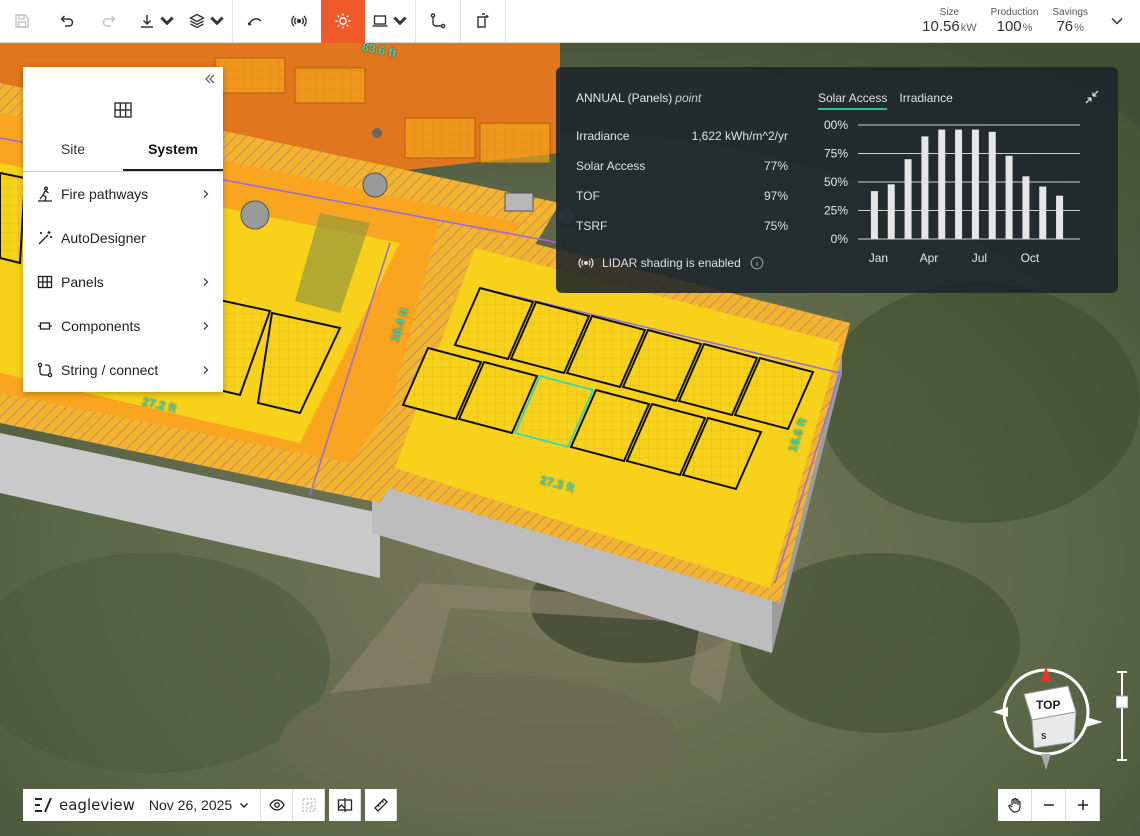  What do you see at coordinates (1030, 258) in the screenshot?
I see `x-tick-label: Oct` at bounding box center [1030, 258].